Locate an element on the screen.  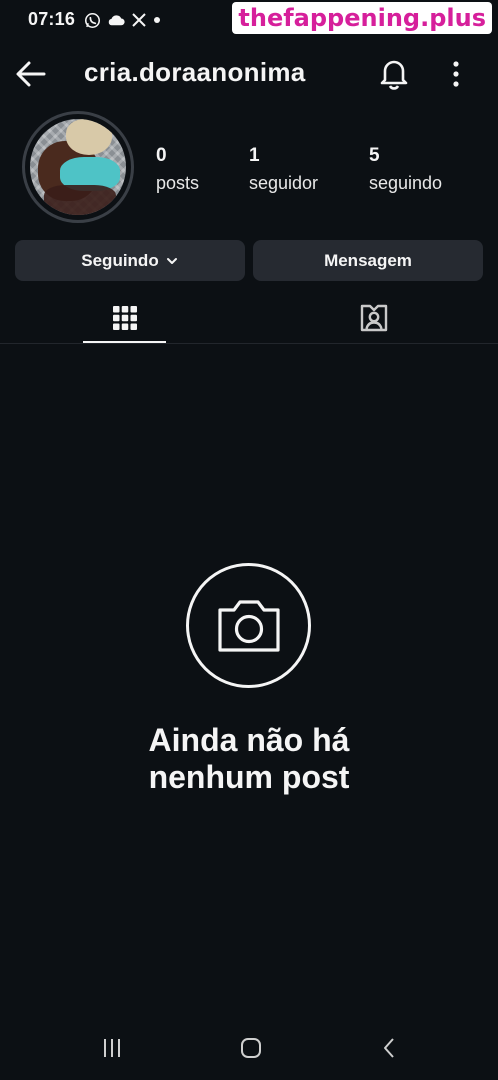
tab-active-indicator is located at coordinates (124, 342).